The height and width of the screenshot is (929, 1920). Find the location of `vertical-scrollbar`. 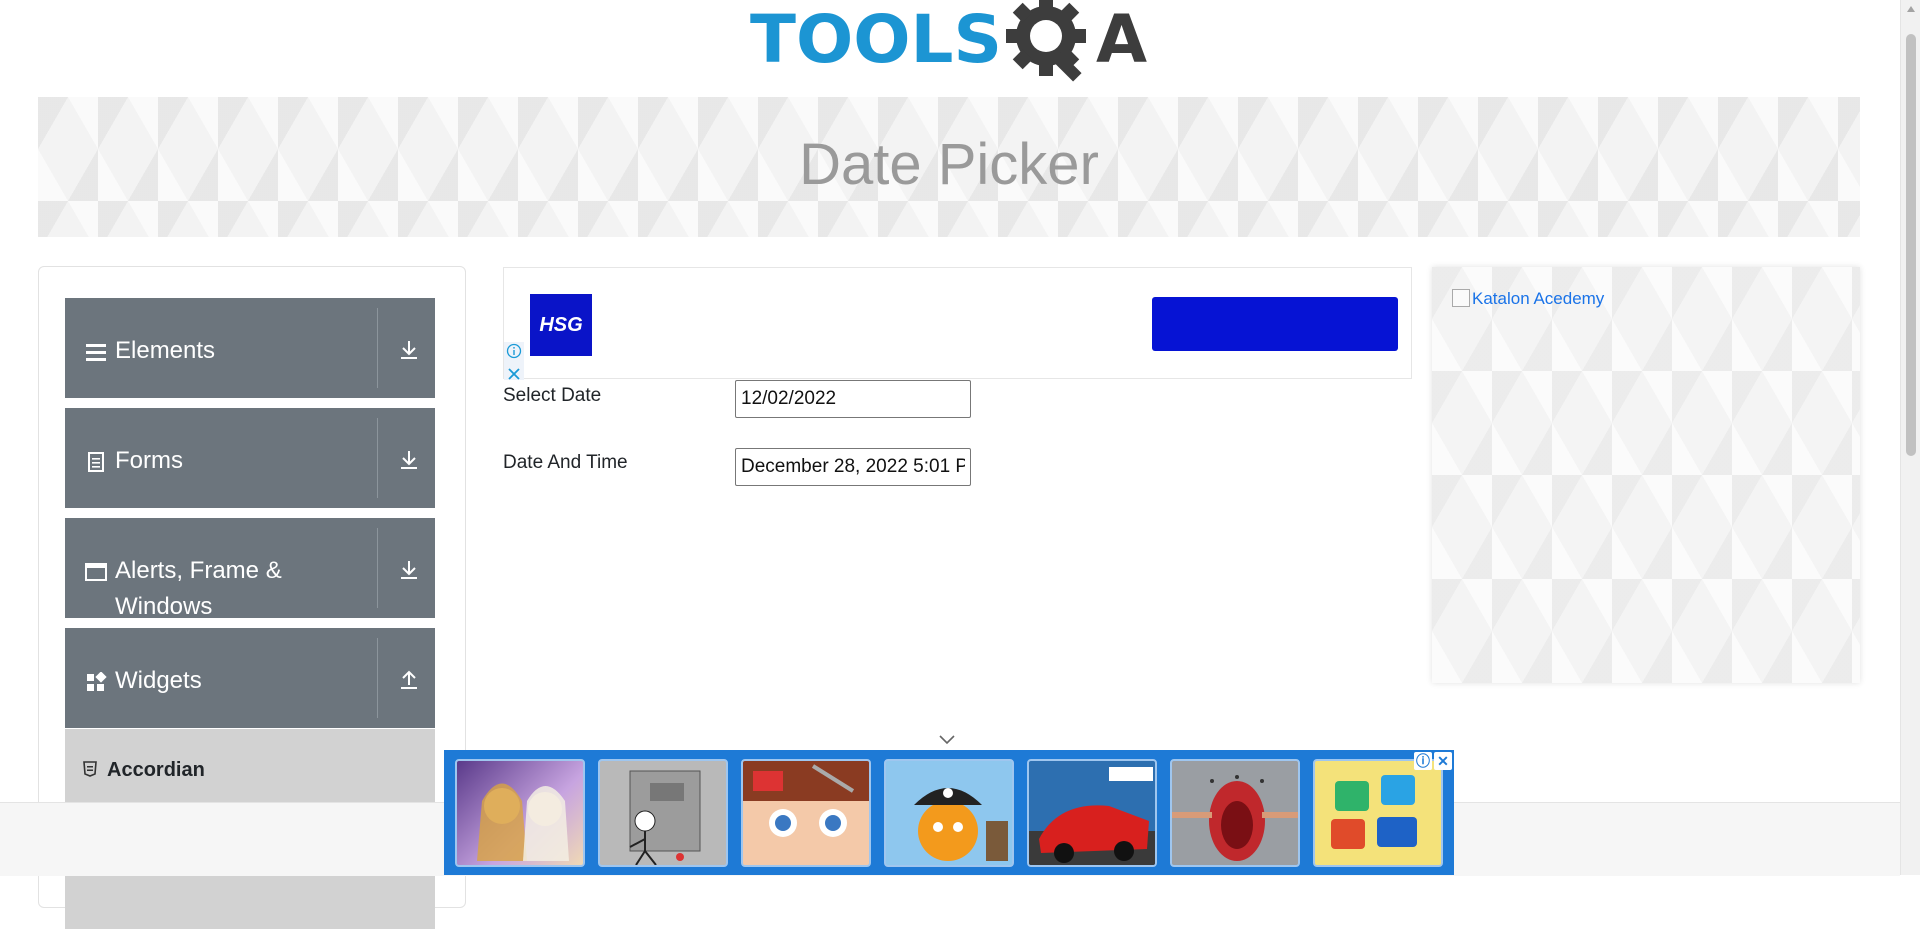

vertical-scrollbar is located at coordinates (1910, 437).